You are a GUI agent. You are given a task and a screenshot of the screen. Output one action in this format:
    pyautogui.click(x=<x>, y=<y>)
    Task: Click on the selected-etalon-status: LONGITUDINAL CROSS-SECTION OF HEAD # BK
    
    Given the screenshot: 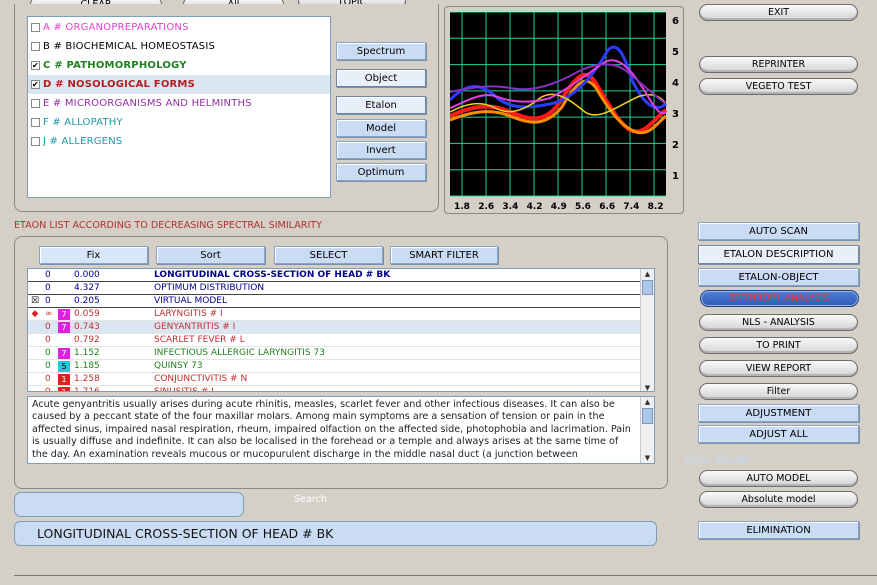 What is the action you would take?
    pyautogui.click(x=335, y=533)
    